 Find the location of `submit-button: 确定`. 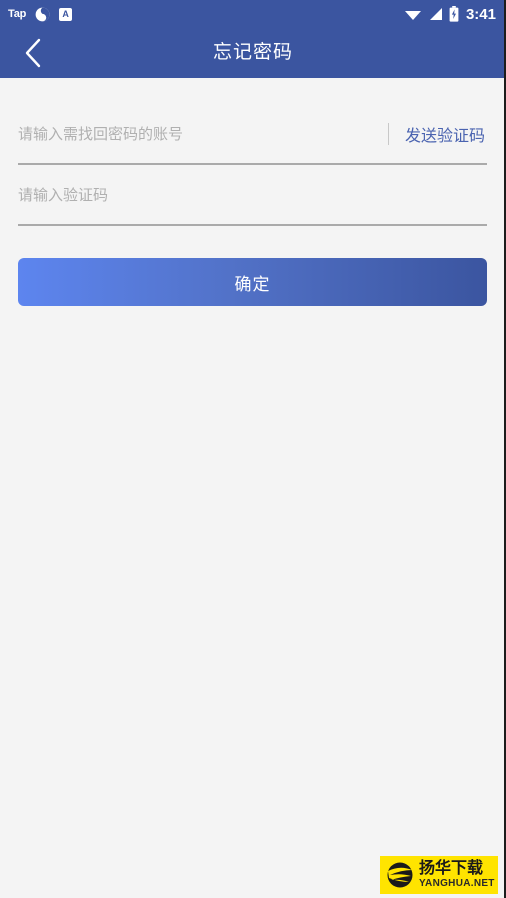

submit-button: 确定 is located at coordinates (252, 282).